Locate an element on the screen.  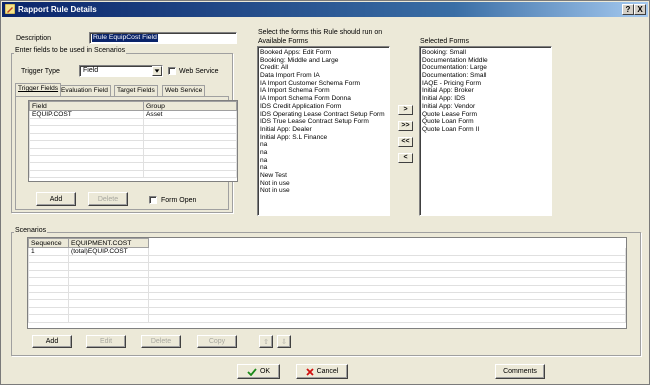
comments-button: Comments is located at coordinates (520, 371).